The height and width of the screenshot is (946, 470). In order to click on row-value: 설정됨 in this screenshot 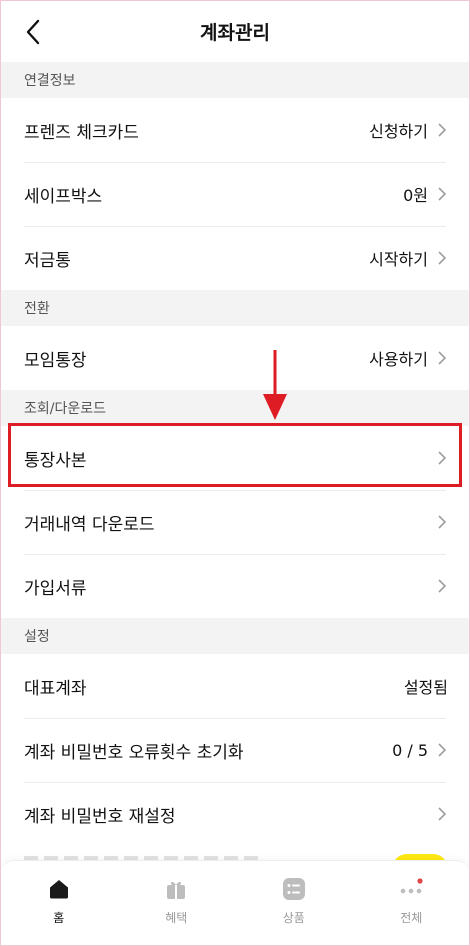, I will do `click(425, 687)`.